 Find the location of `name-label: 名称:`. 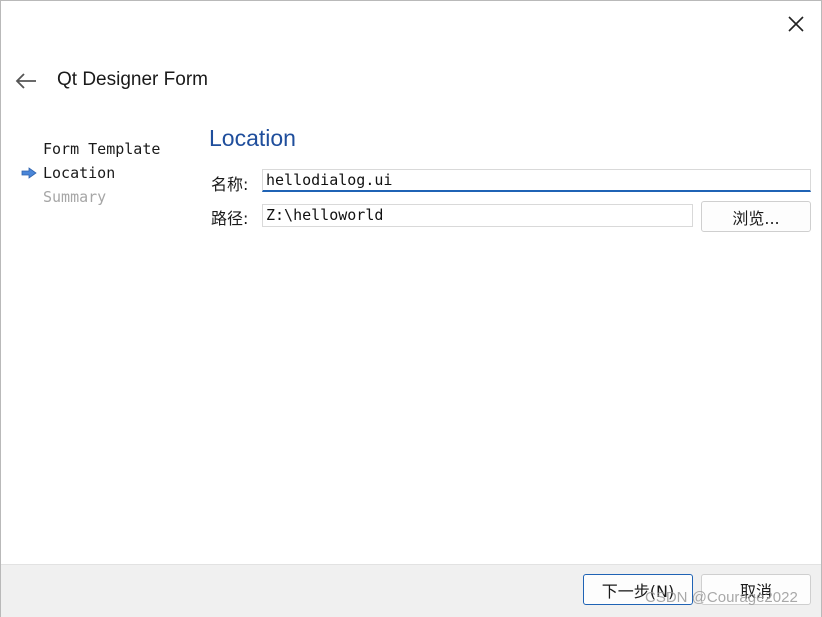

name-label: 名称: is located at coordinates (230, 184).